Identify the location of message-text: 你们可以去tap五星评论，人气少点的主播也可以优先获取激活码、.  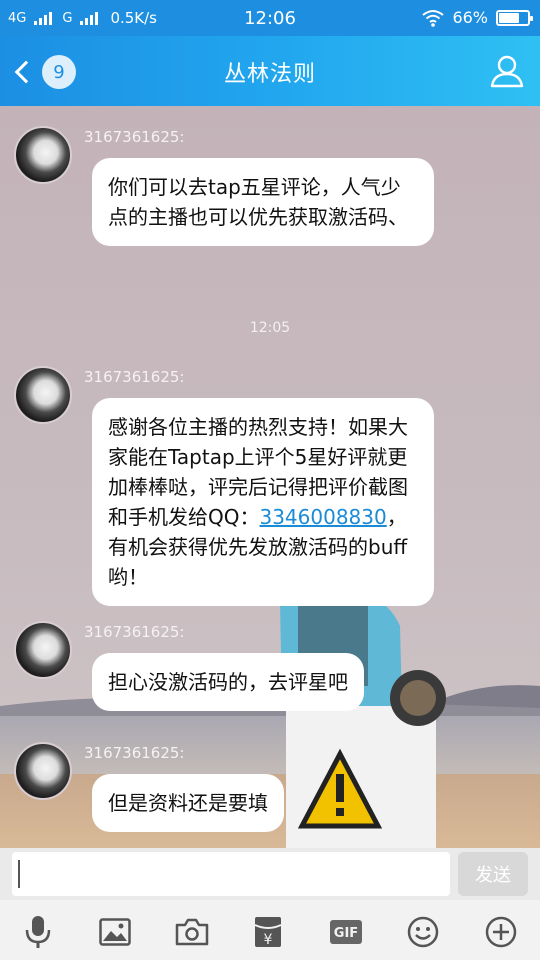
(258, 202).